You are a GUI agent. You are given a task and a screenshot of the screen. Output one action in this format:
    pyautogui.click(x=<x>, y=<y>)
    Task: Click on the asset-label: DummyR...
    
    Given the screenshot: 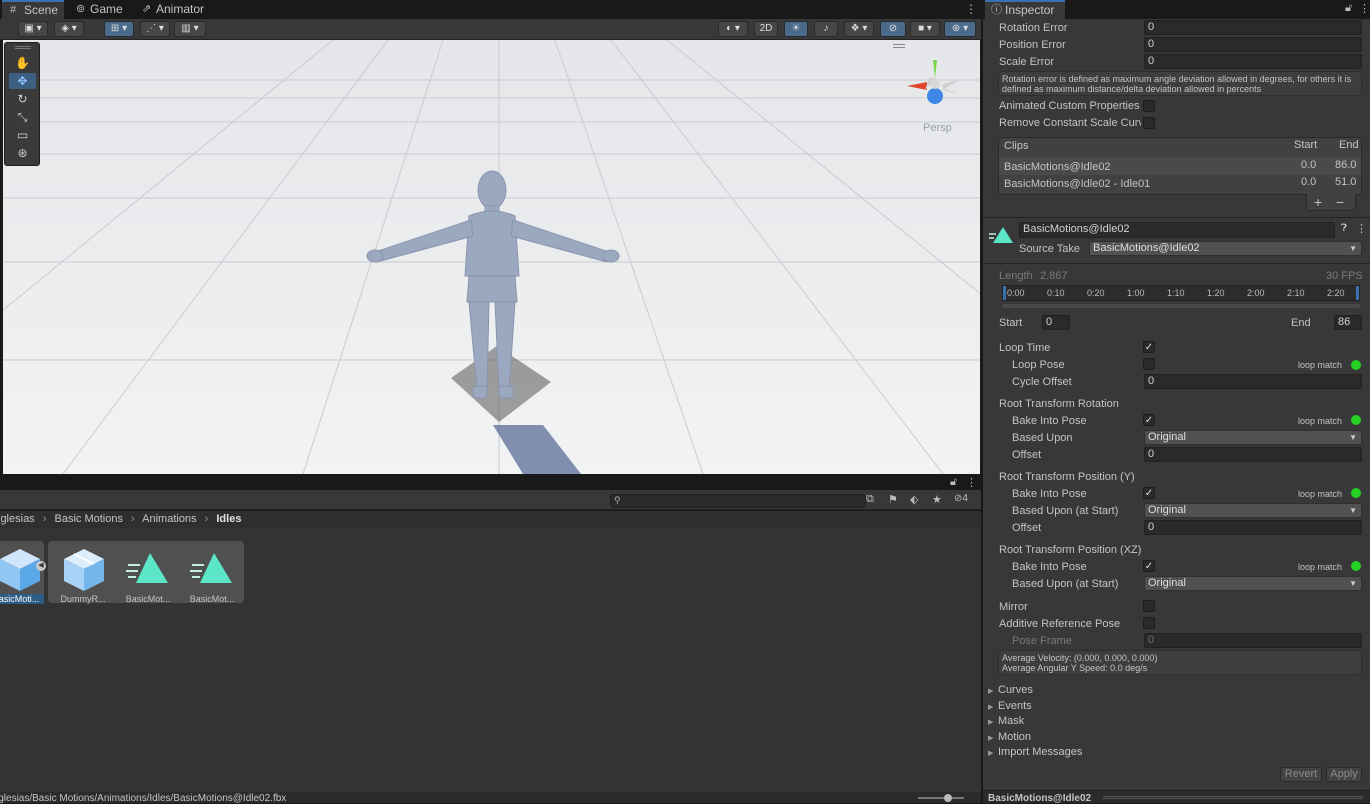 What is the action you would take?
    pyautogui.click(x=83, y=599)
    